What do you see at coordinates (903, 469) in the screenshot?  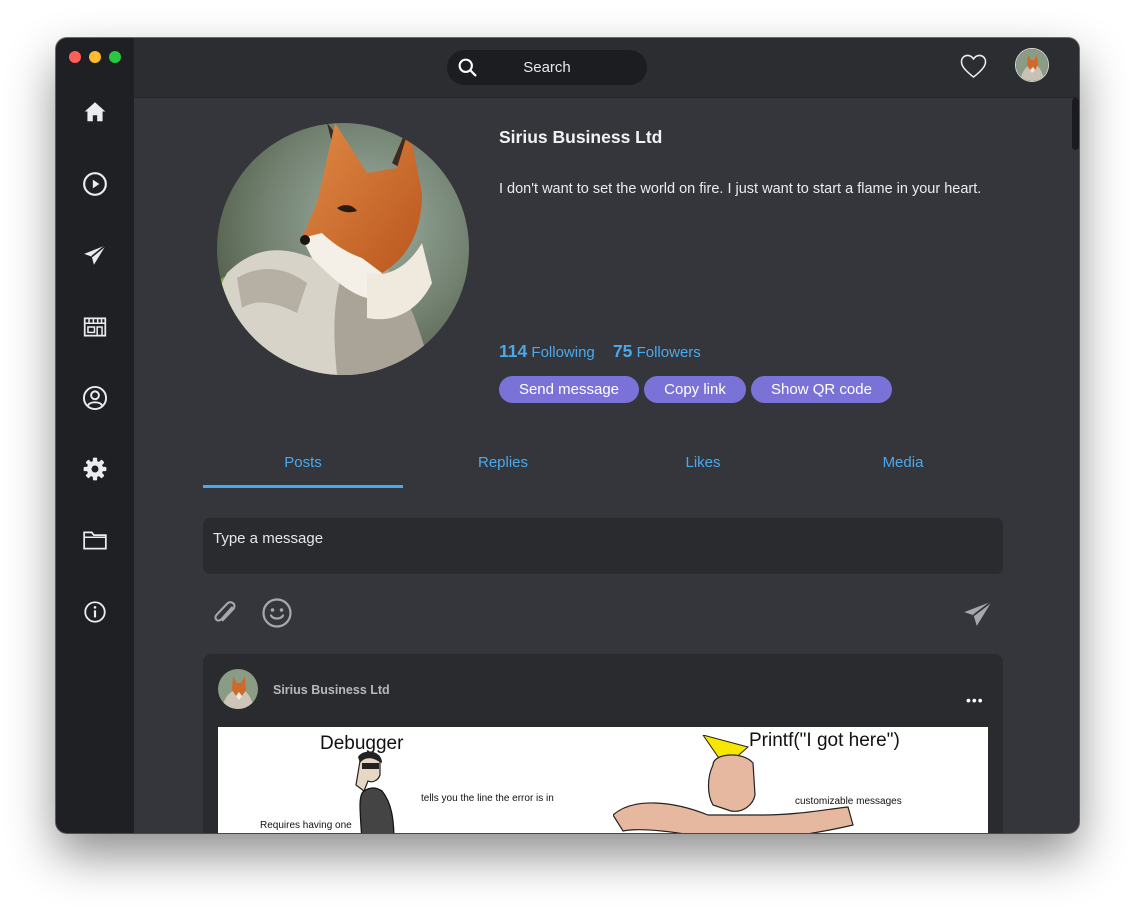 I see `tab-media: Media` at bounding box center [903, 469].